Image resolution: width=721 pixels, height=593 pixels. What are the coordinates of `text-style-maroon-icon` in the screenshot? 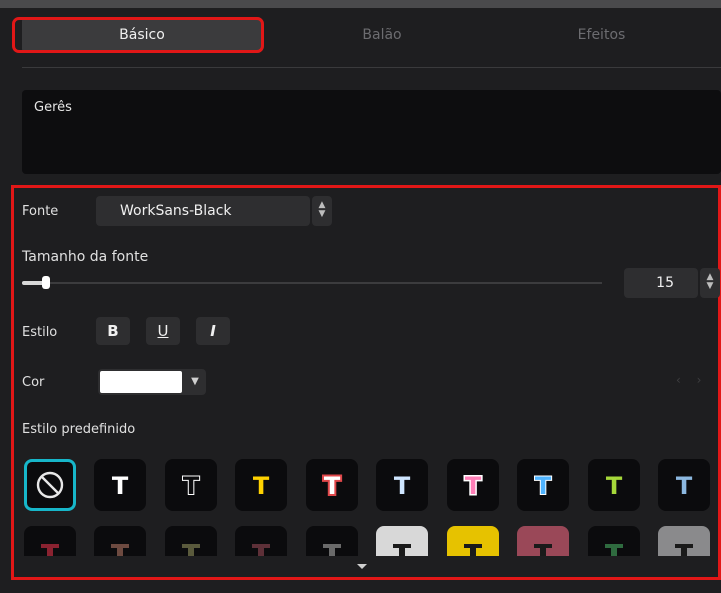 It's located at (261, 550).